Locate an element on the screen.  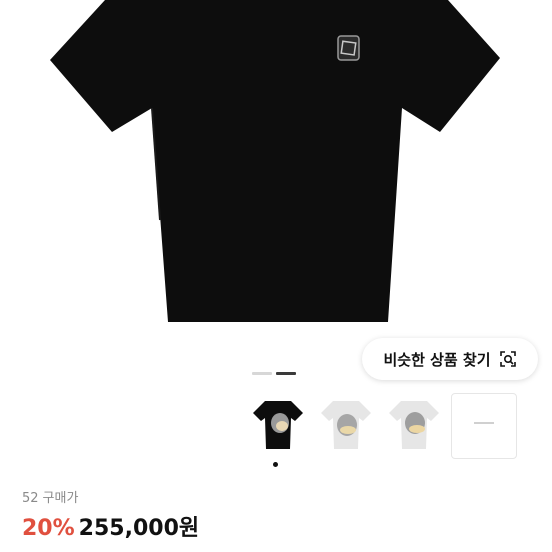
similar-button-label: 비슷한 상품 찾기 is located at coordinates (437, 359).